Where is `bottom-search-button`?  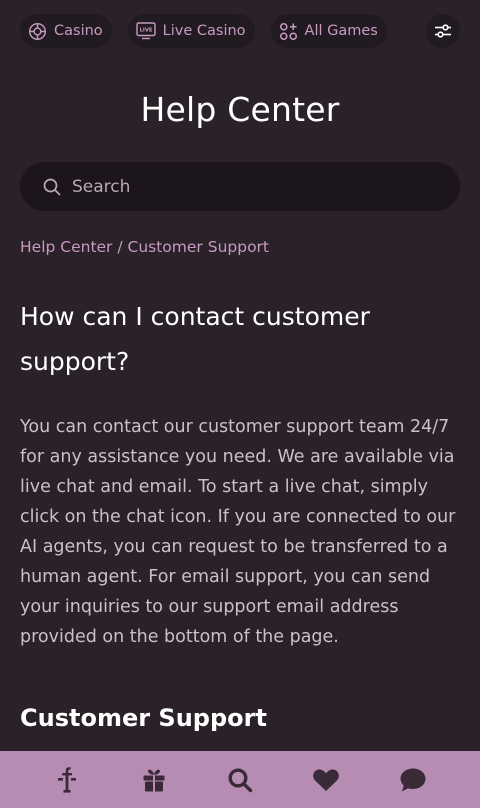
bottom-search-button is located at coordinates (240, 780).